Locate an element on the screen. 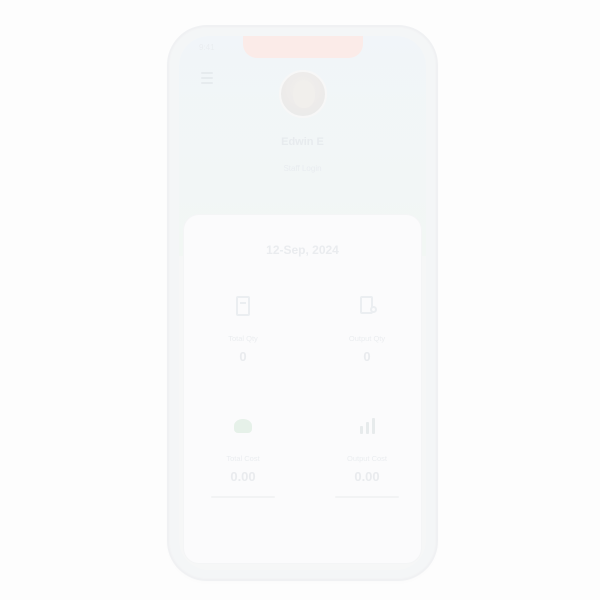  summary-date: 12-Sep, 2024 is located at coordinates (302, 250).